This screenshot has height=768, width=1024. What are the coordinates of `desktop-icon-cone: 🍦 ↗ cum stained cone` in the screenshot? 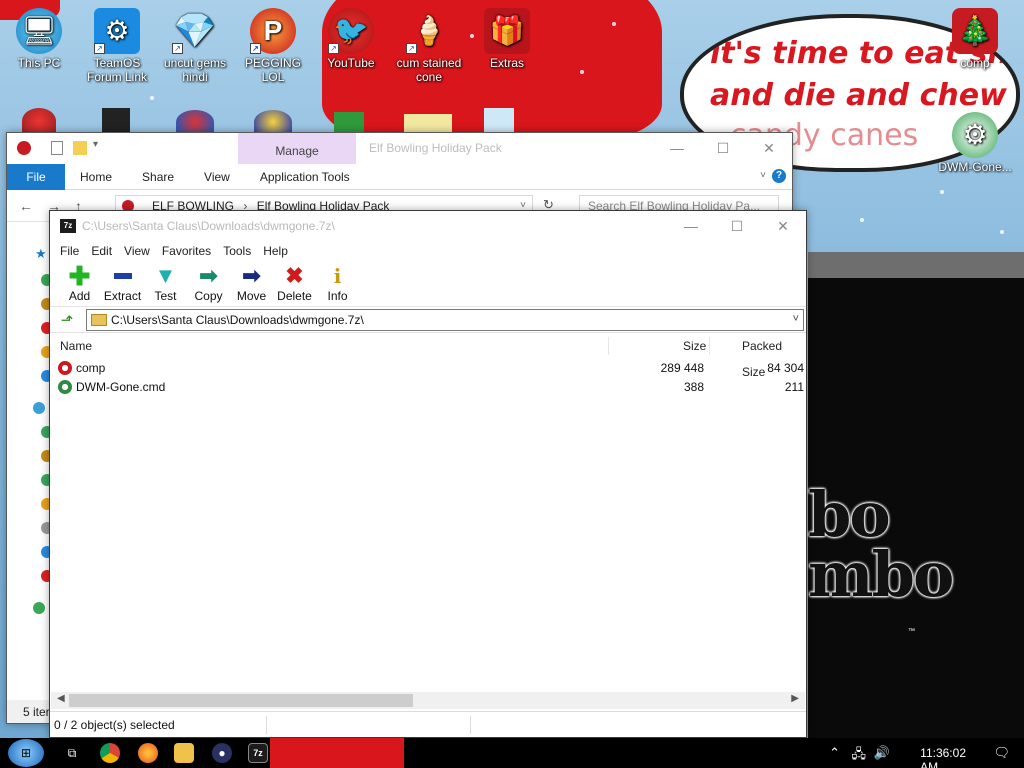 It's located at (429, 46).